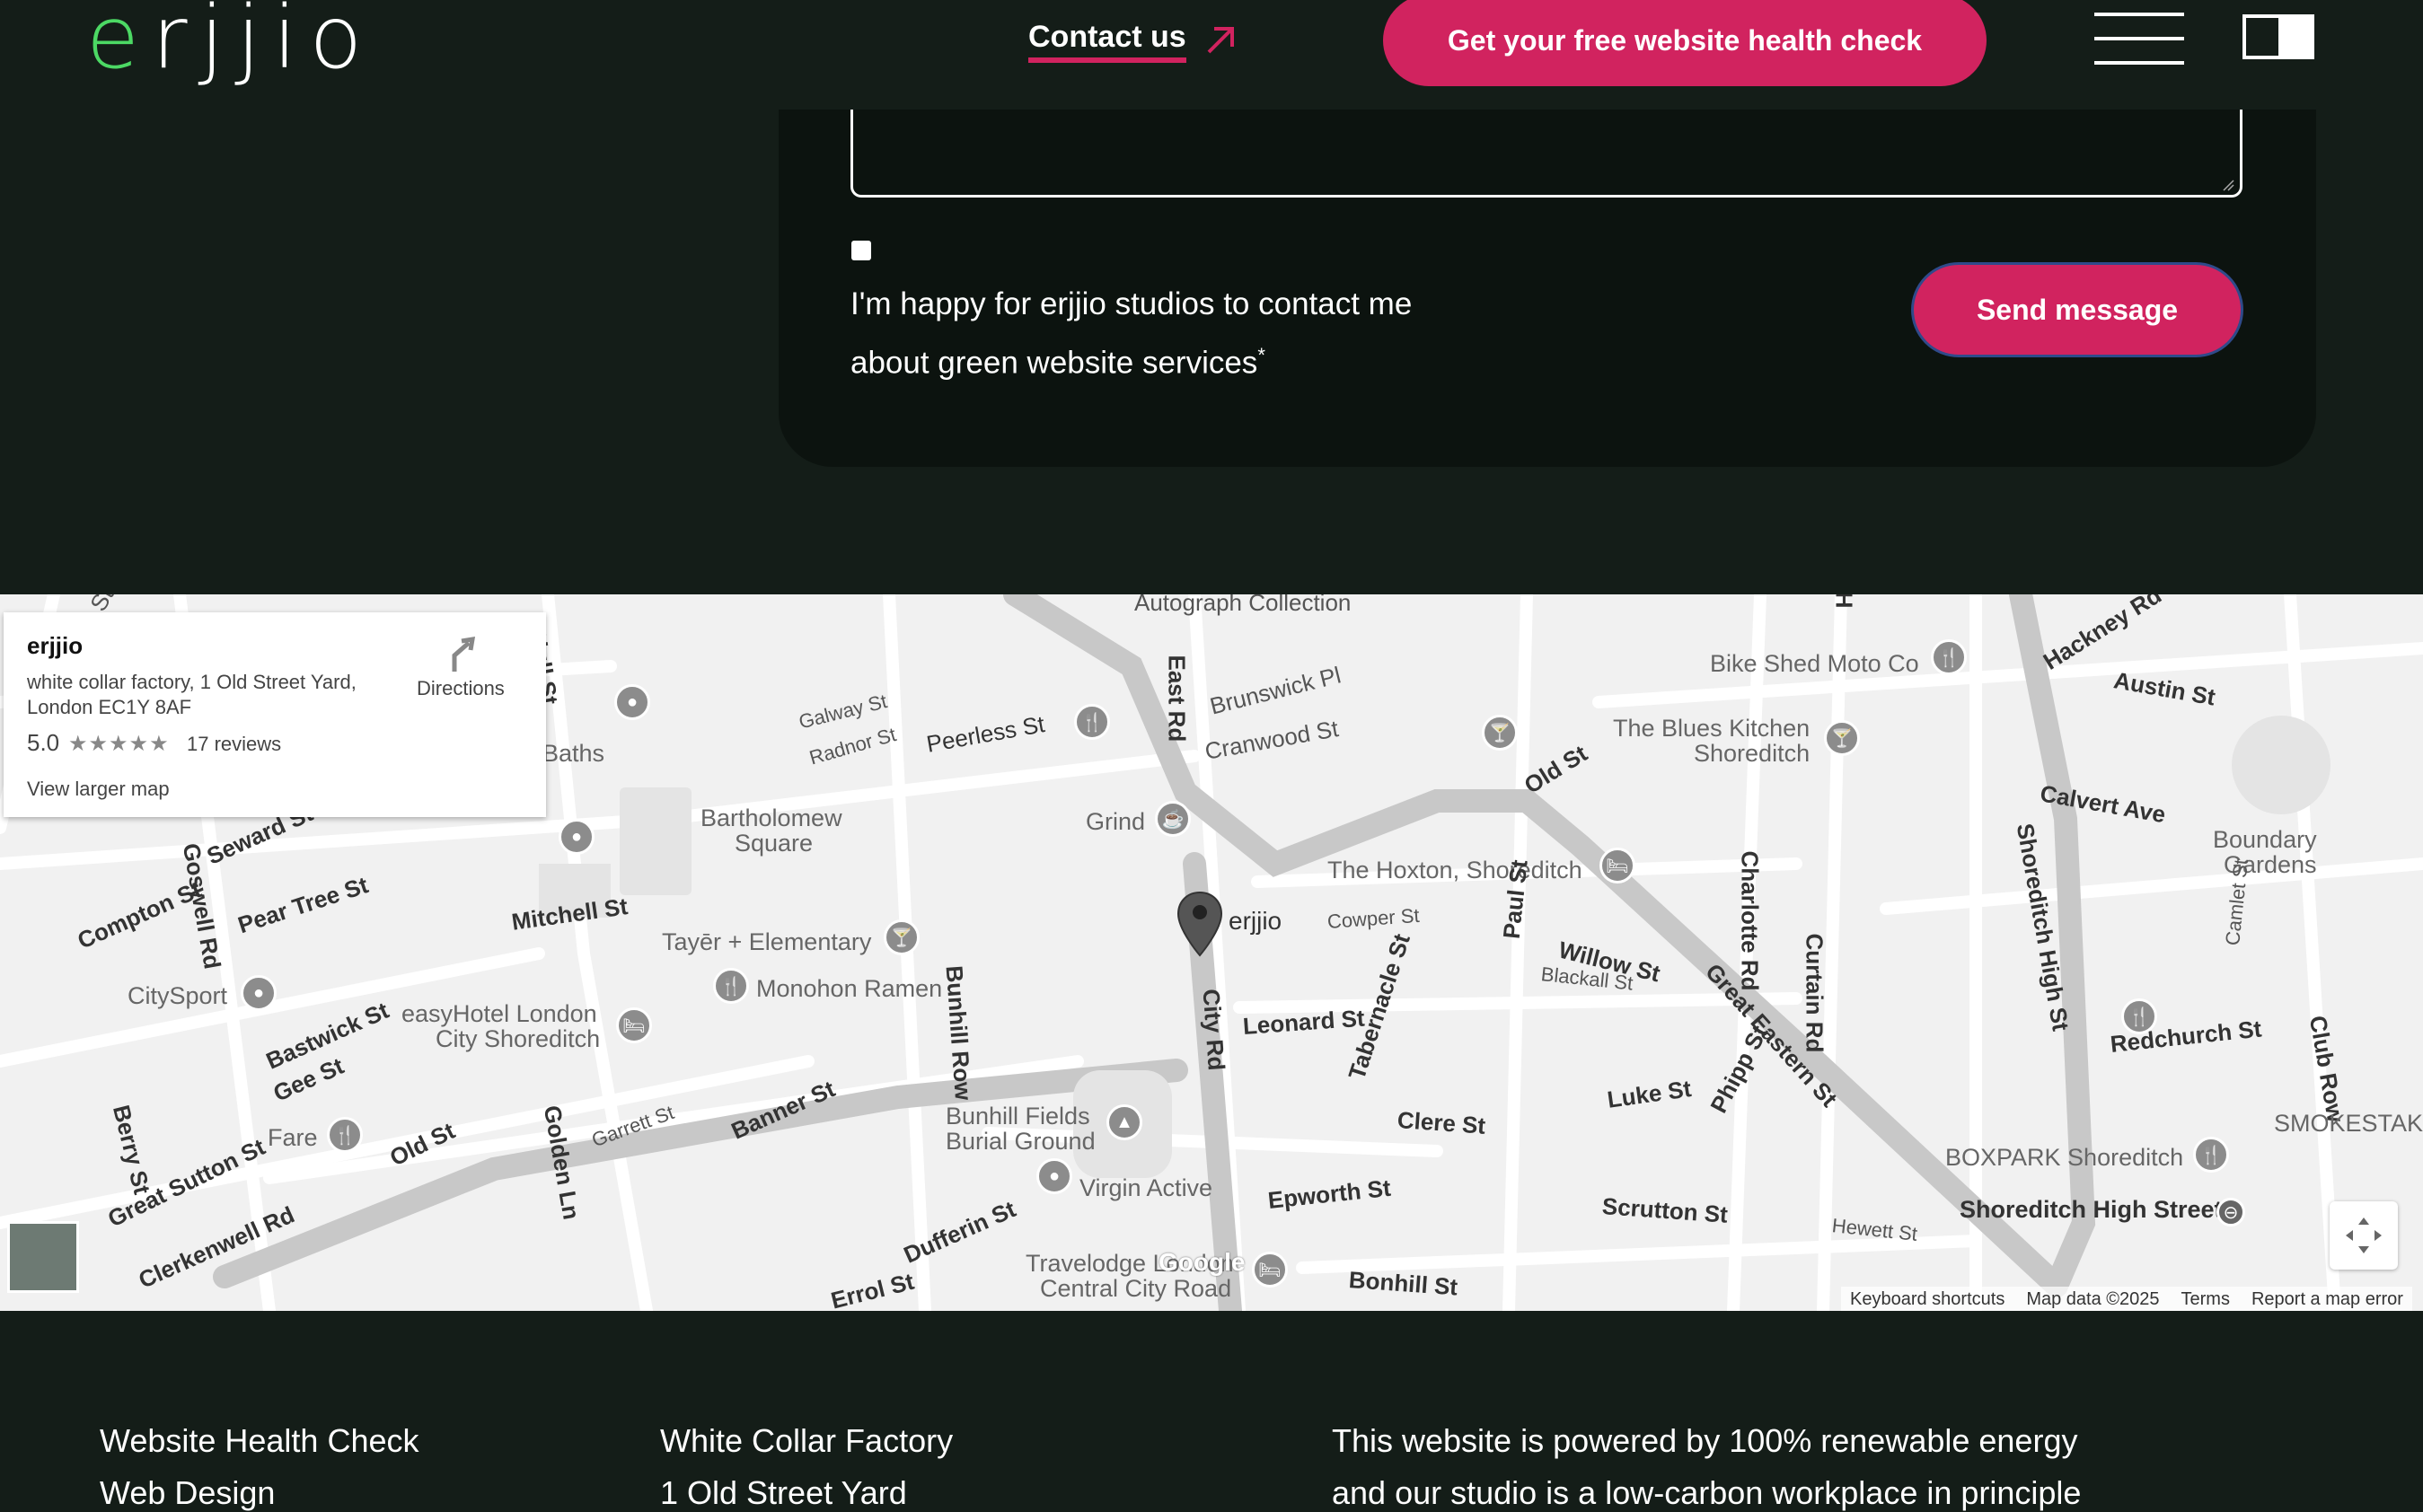 The width and height of the screenshot is (2423, 1512). Describe the element at coordinates (1845, 601) in the screenshot. I see `label-hoxton-st: Hoxton St` at that location.